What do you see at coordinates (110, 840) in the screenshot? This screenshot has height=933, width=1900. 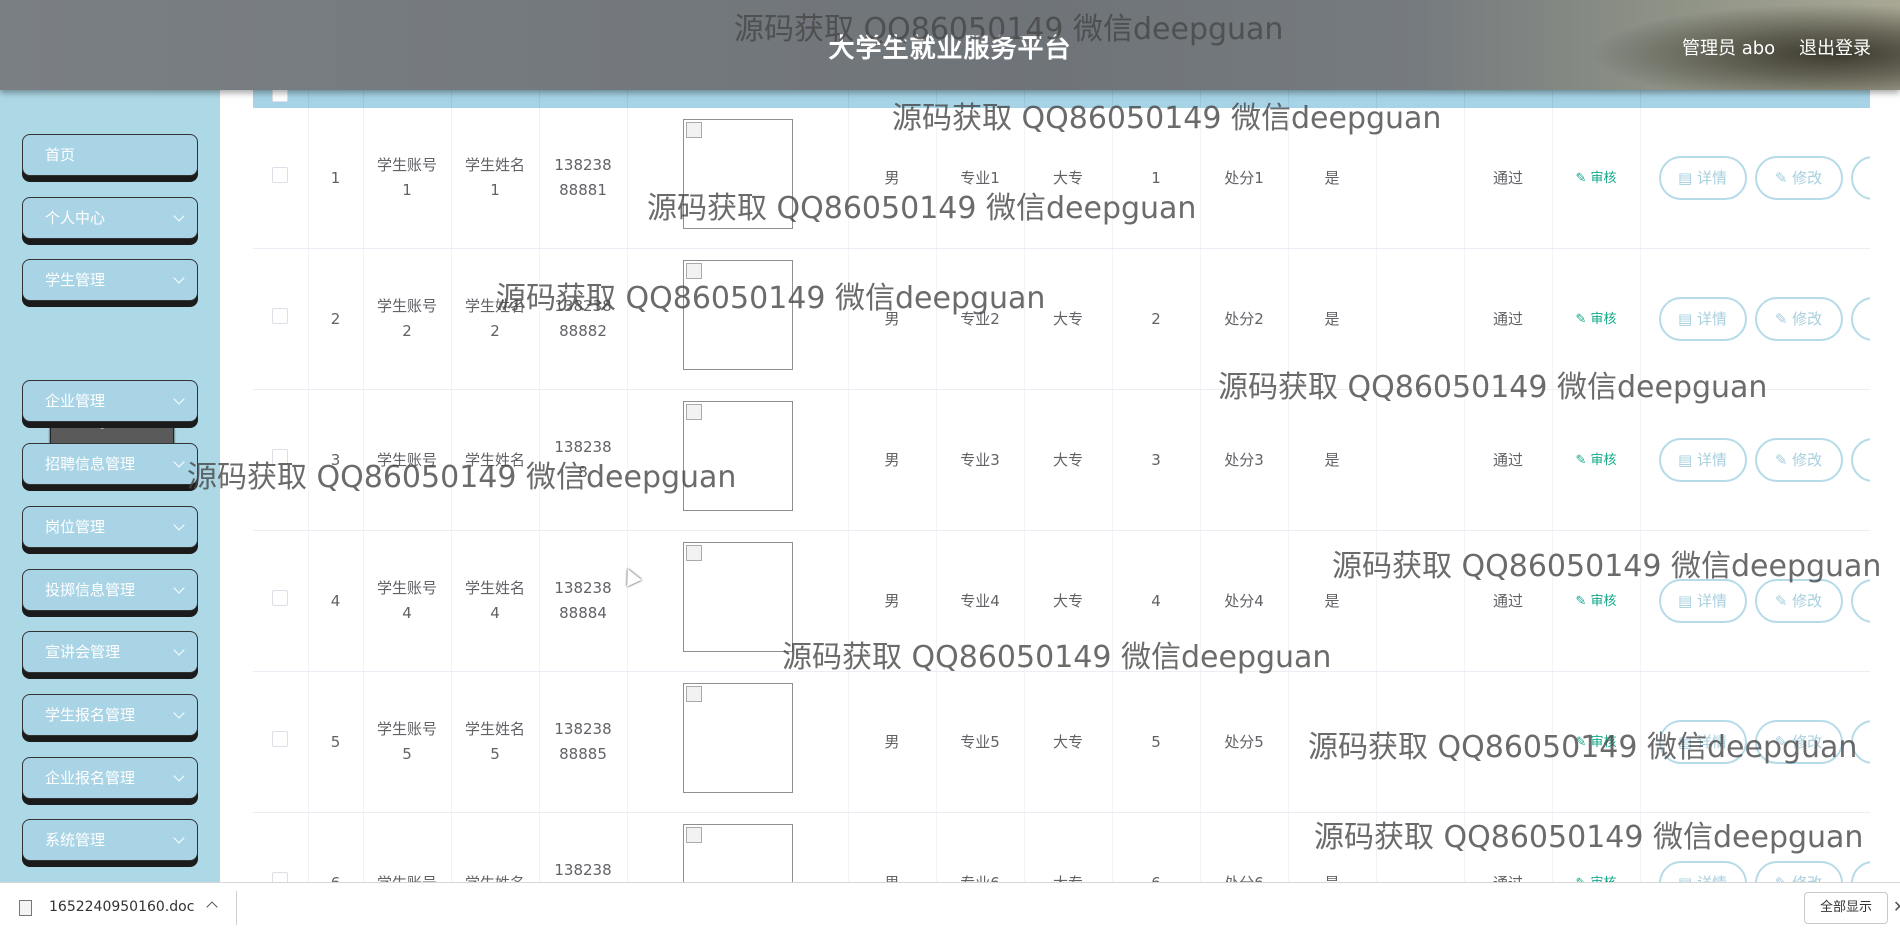 I see `sidebar-item-system-management: 系统管理` at bounding box center [110, 840].